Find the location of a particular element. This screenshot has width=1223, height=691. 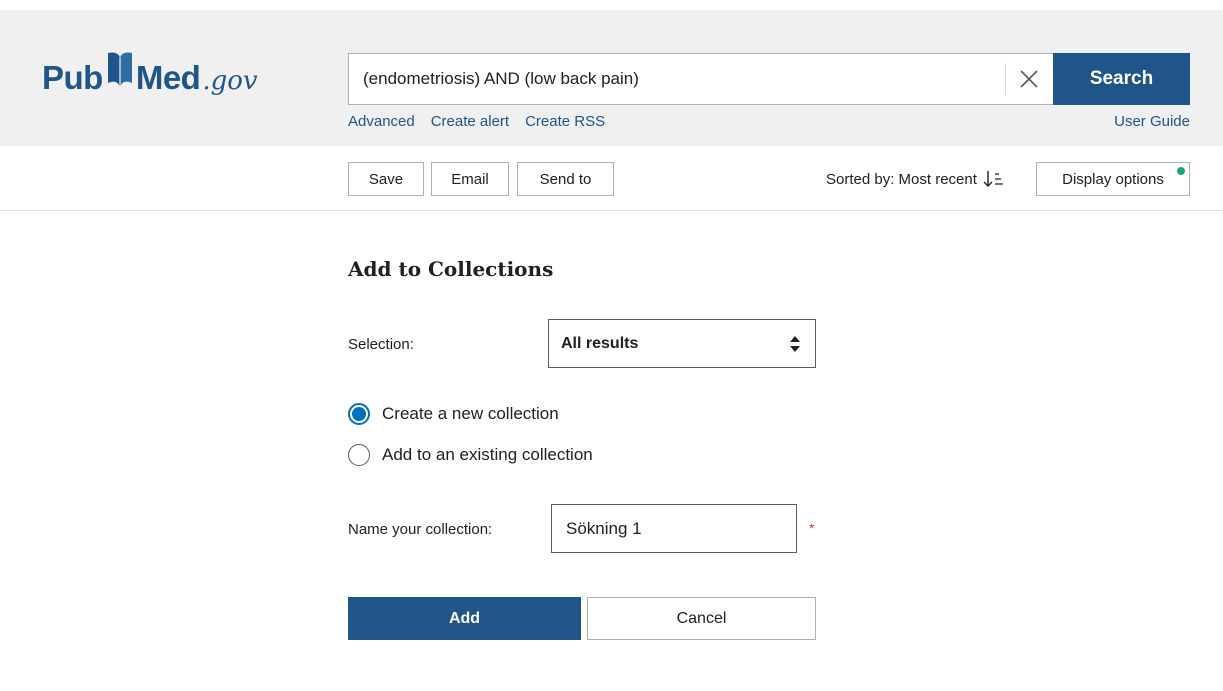

logo-text-med: Med is located at coordinates (168, 77).